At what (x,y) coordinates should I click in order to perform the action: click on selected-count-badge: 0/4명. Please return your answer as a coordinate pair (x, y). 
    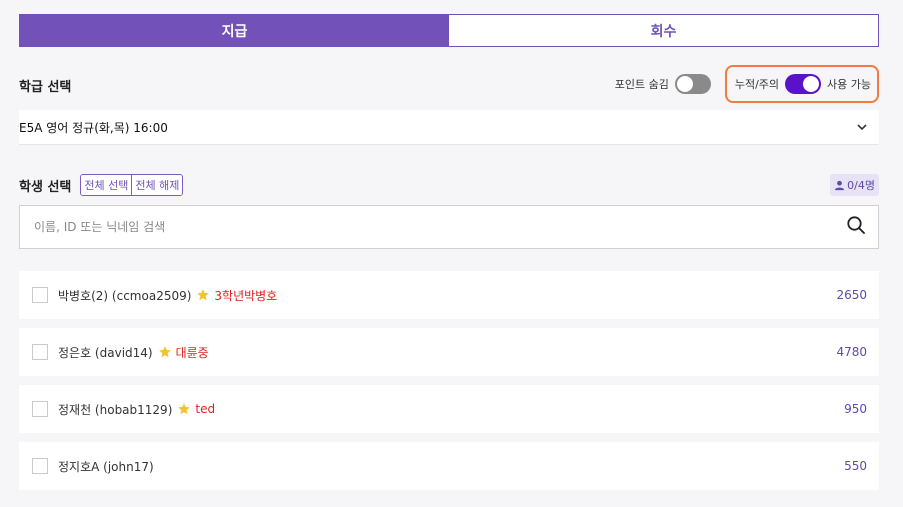
    Looking at the image, I should click on (854, 185).